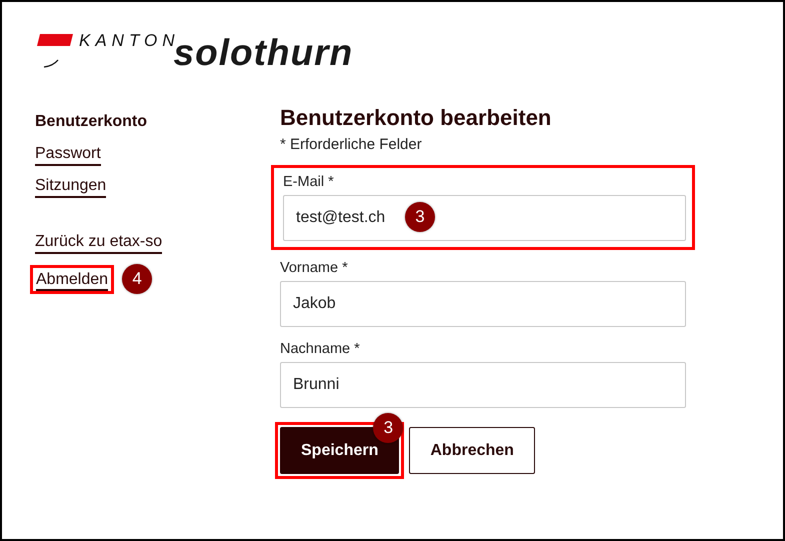  What do you see at coordinates (264, 53) in the screenshot?
I see `logo-name: solothurn` at bounding box center [264, 53].